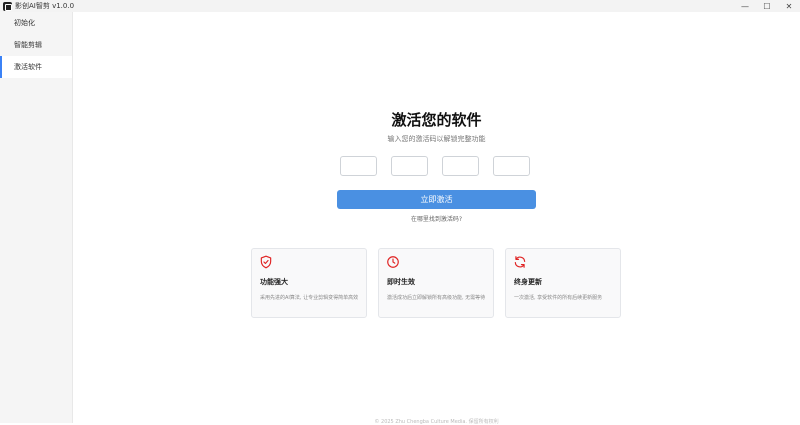 Image resolution: width=800 pixels, height=425 pixels. What do you see at coordinates (309, 283) in the screenshot?
I see `feature-card: 功能强大 采用先进的AI算法, 让专业剪辑变得简单高效` at bounding box center [309, 283].